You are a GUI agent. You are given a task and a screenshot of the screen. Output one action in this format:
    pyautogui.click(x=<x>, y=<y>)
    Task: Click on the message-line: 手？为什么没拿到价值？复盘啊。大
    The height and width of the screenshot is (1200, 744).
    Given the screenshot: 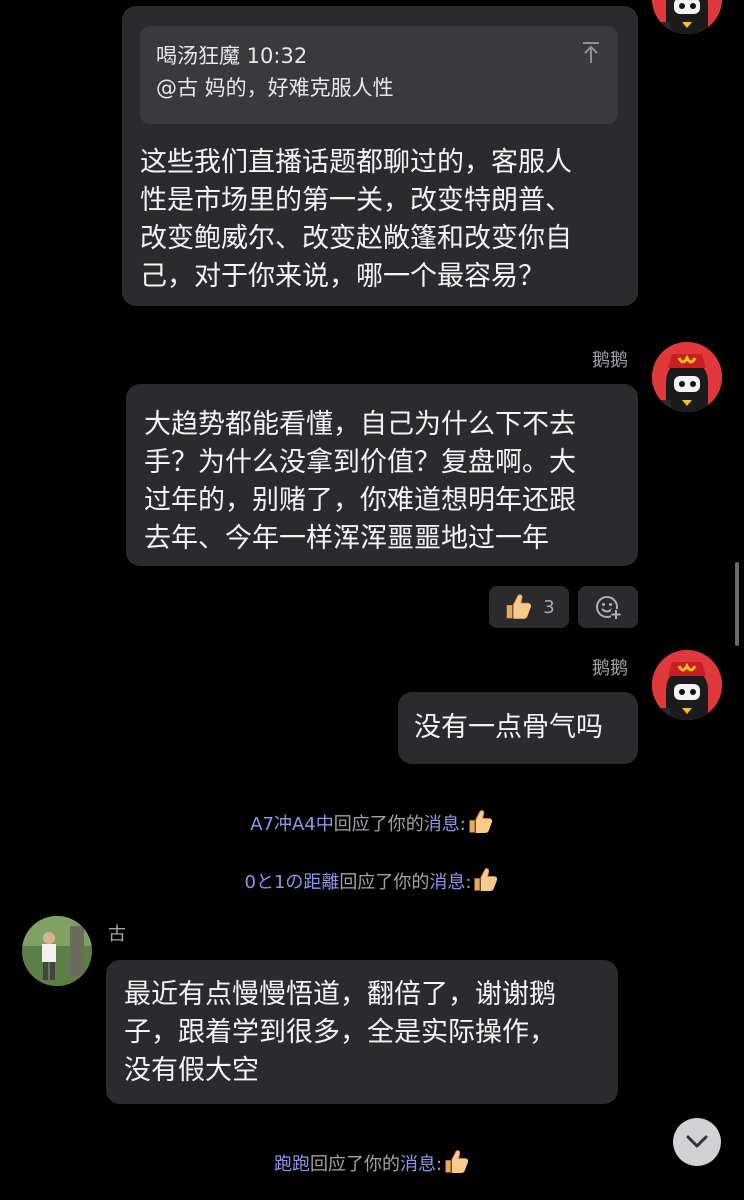 What is the action you would take?
    pyautogui.click(x=360, y=462)
    